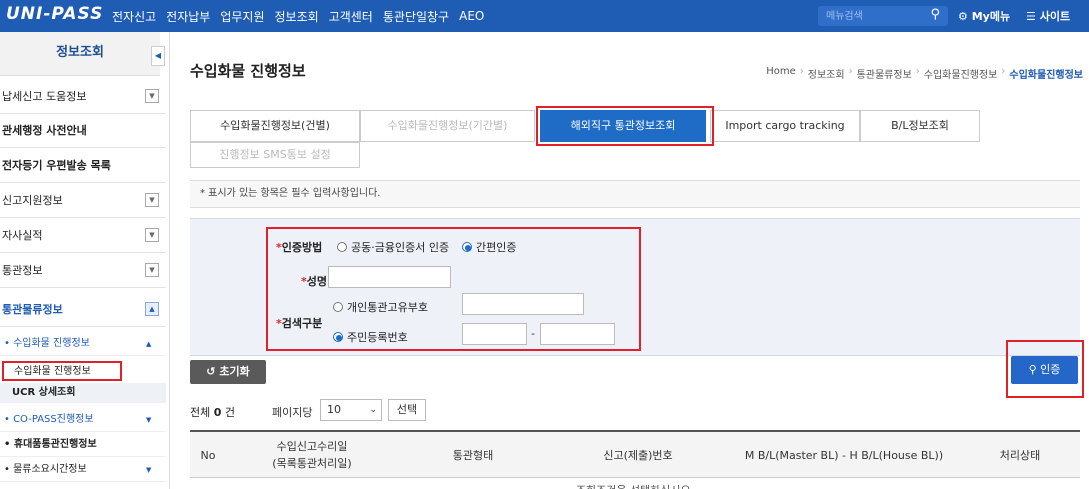 This screenshot has width=1089, height=489. What do you see at coordinates (351, 410) in the screenshot?
I see `perpage-select: 10 ⌄` at bounding box center [351, 410].